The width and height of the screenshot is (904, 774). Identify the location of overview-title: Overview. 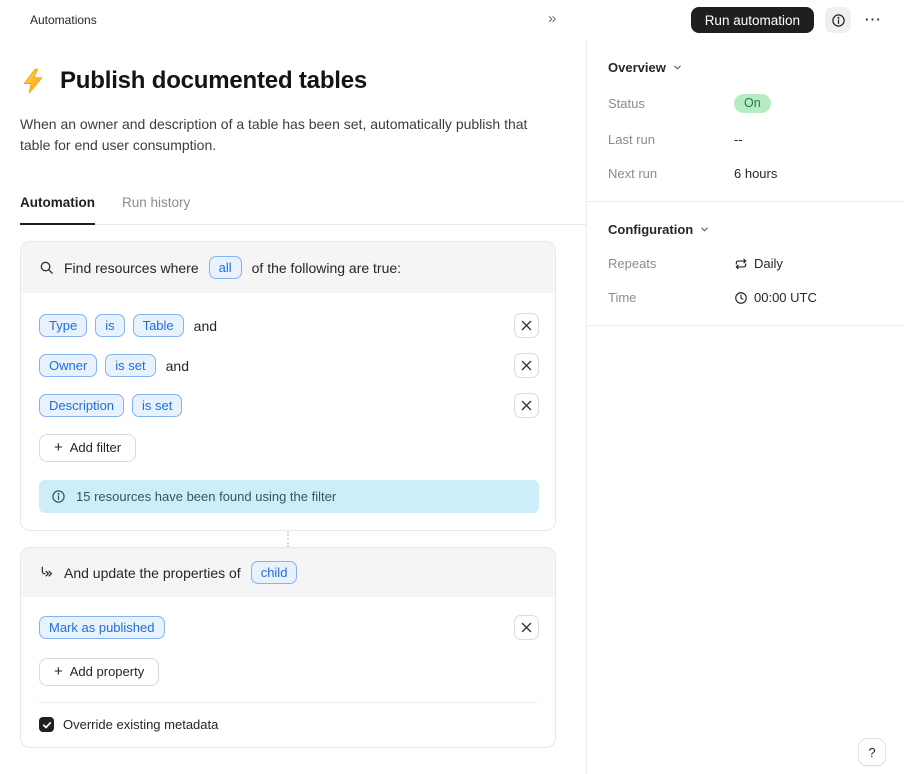
(637, 67).